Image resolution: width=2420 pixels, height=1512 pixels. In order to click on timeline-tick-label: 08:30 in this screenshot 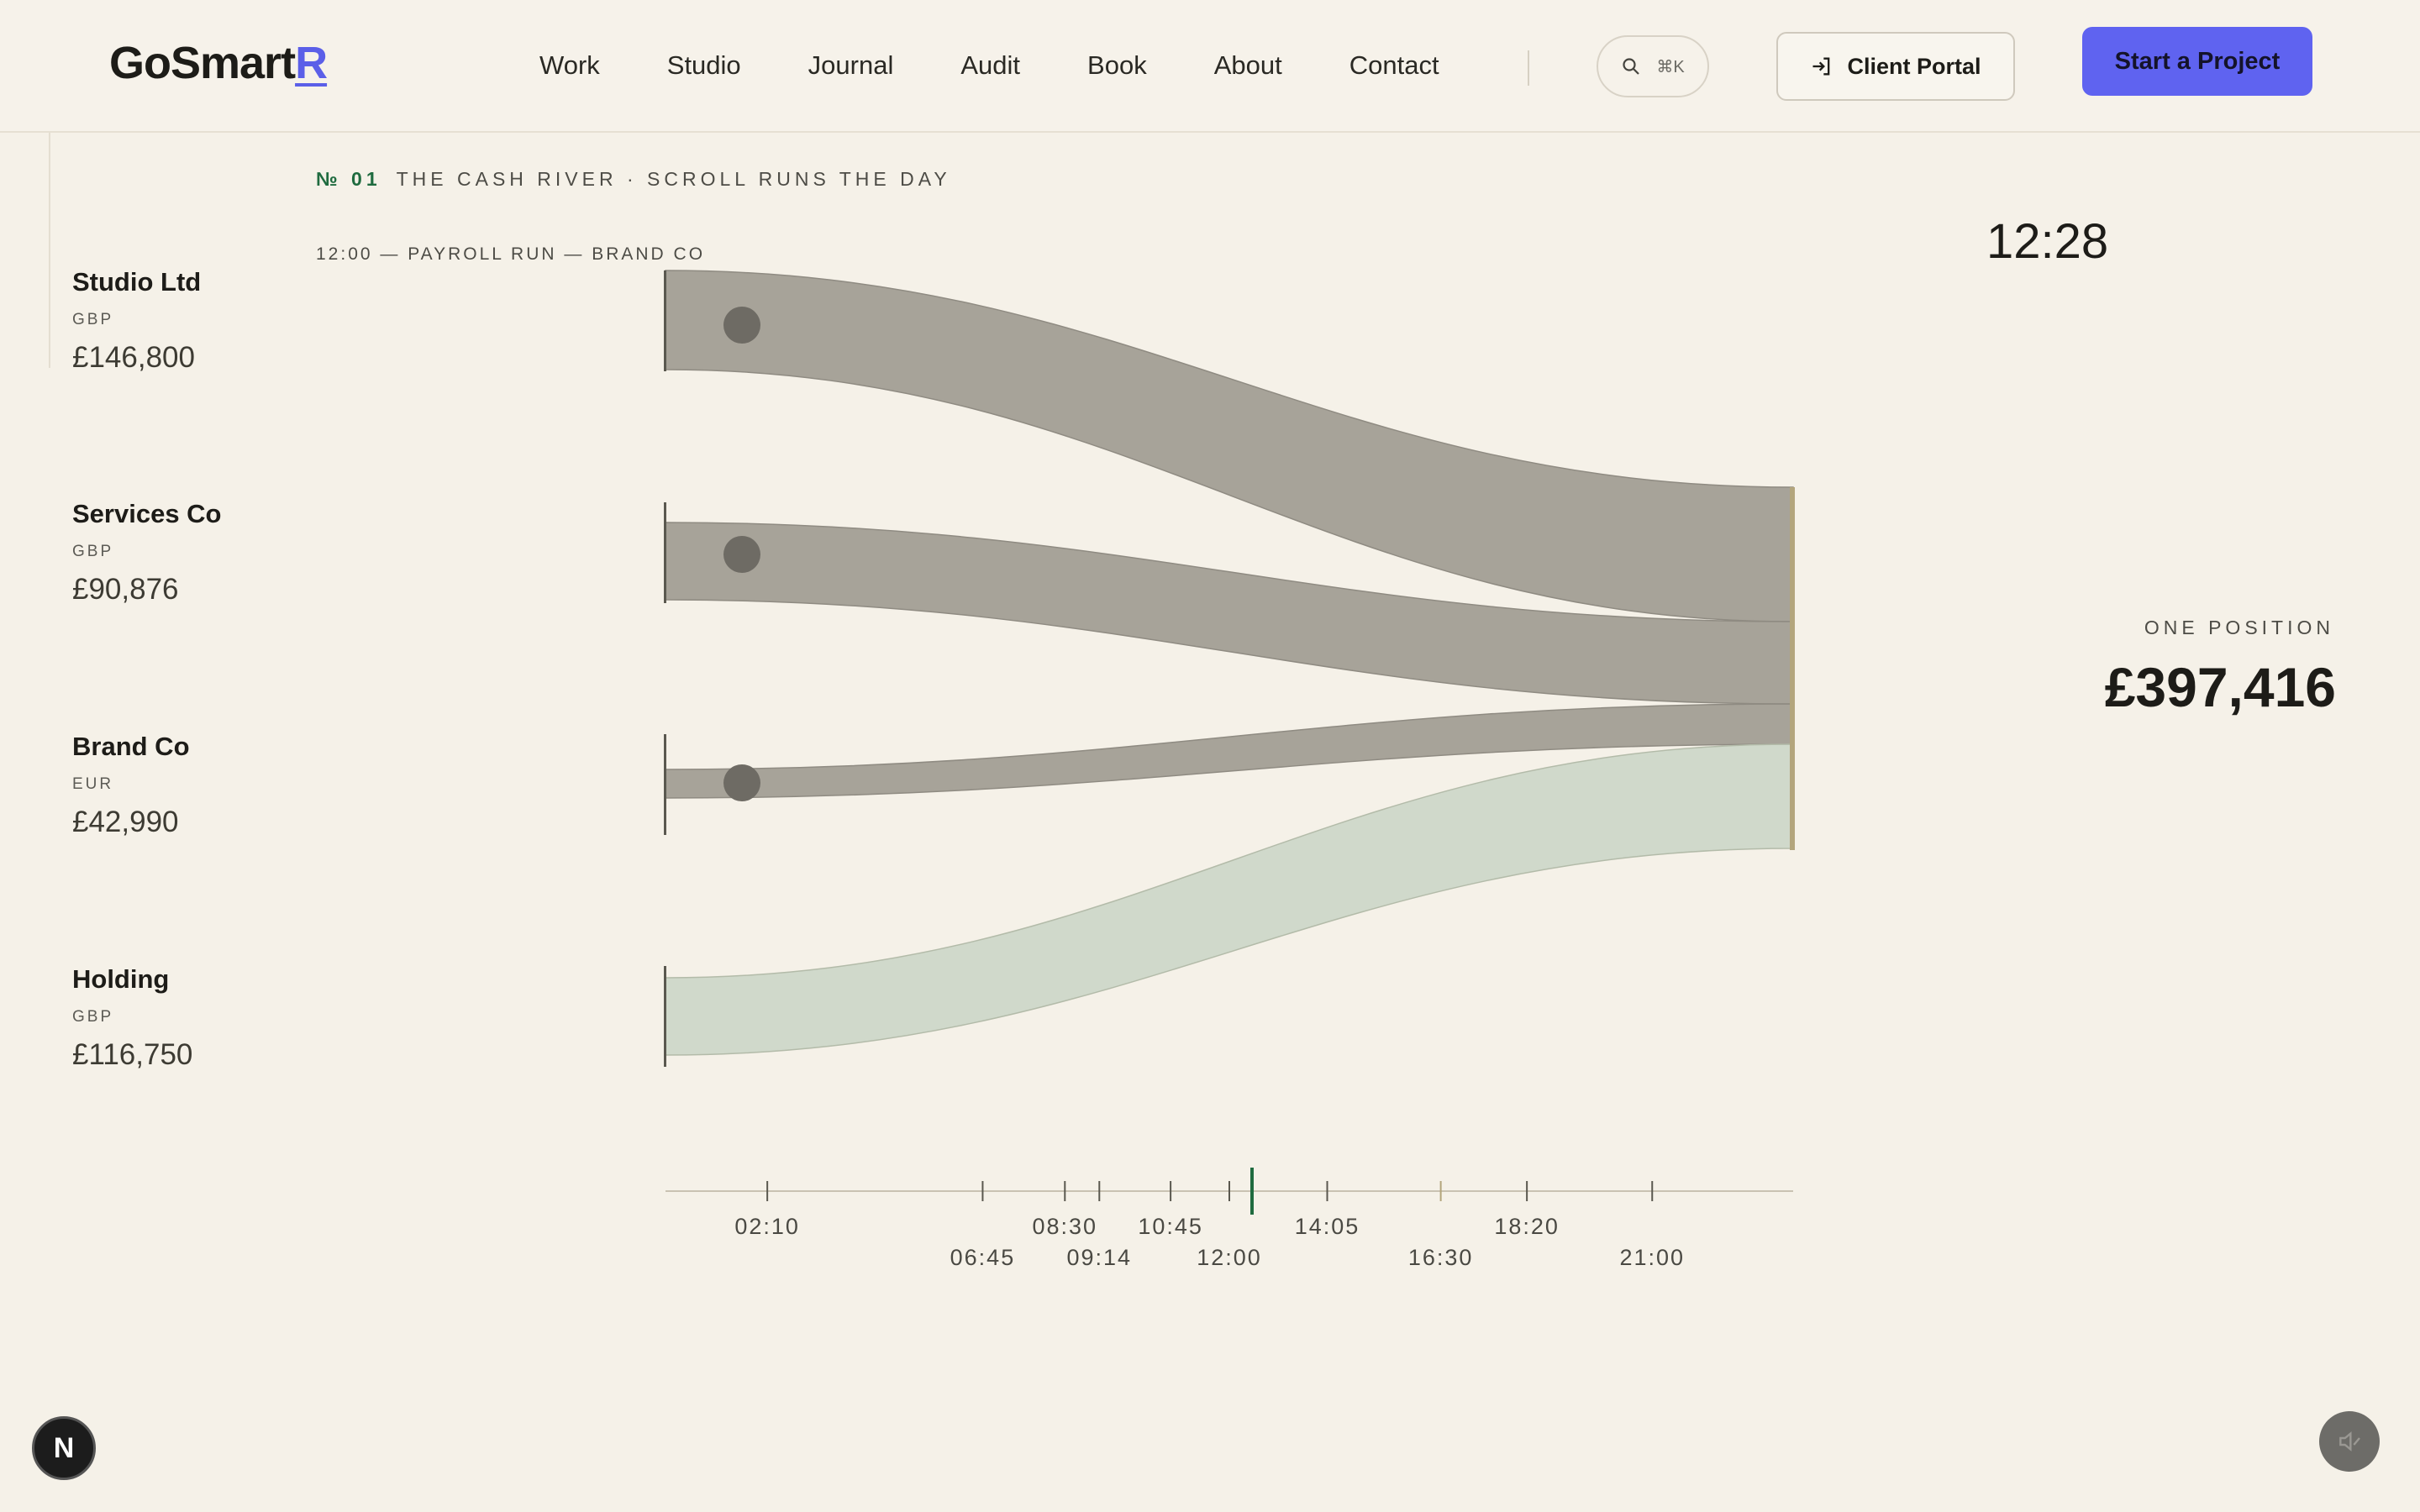, I will do `click(1065, 1226)`.